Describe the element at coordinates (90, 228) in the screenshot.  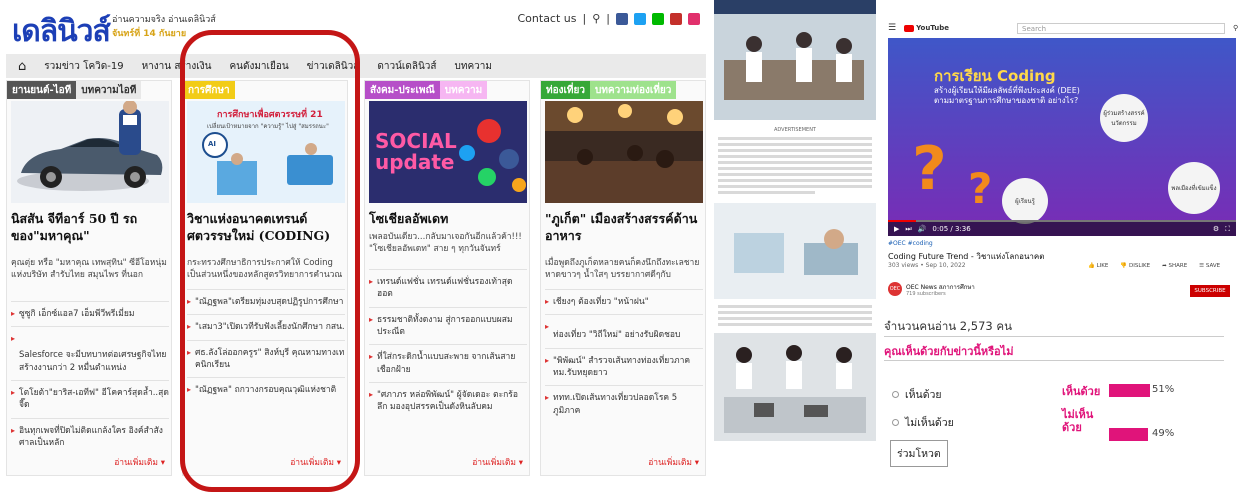
I see `headline: นิสสัน จีทีอาร์ 50 ปี รถของ"มหาคุณ"` at that location.